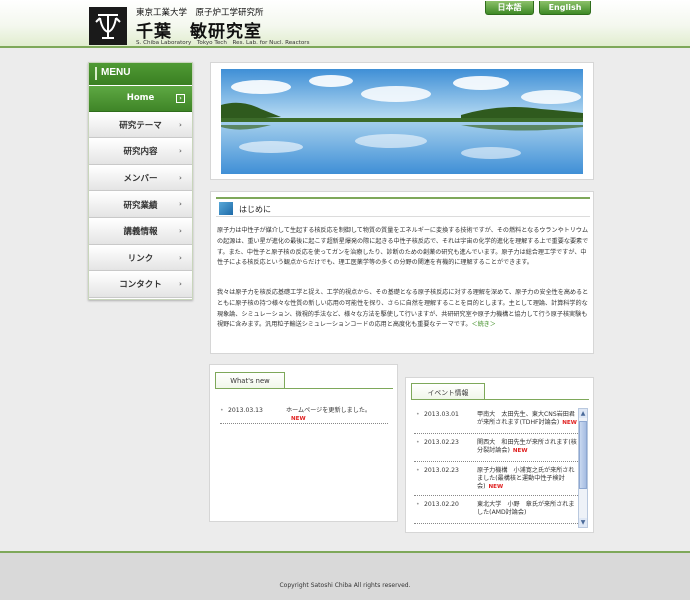 The height and width of the screenshot is (600, 690). What do you see at coordinates (509, 8) in the screenshot?
I see `language-japanese-button: 日本語` at bounding box center [509, 8].